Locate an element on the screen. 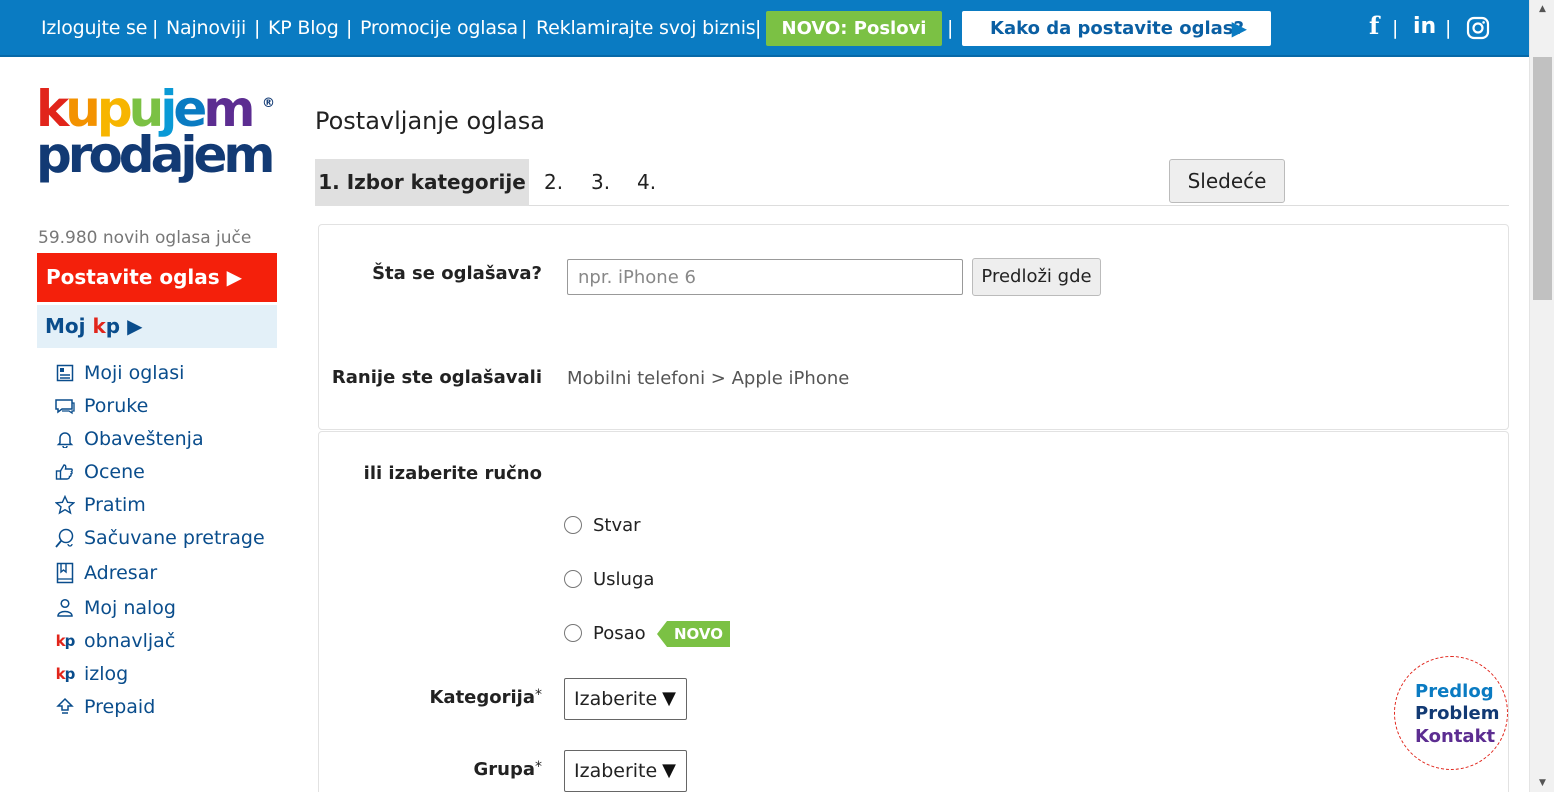  problem-link: Problem is located at coordinates (1457, 713).